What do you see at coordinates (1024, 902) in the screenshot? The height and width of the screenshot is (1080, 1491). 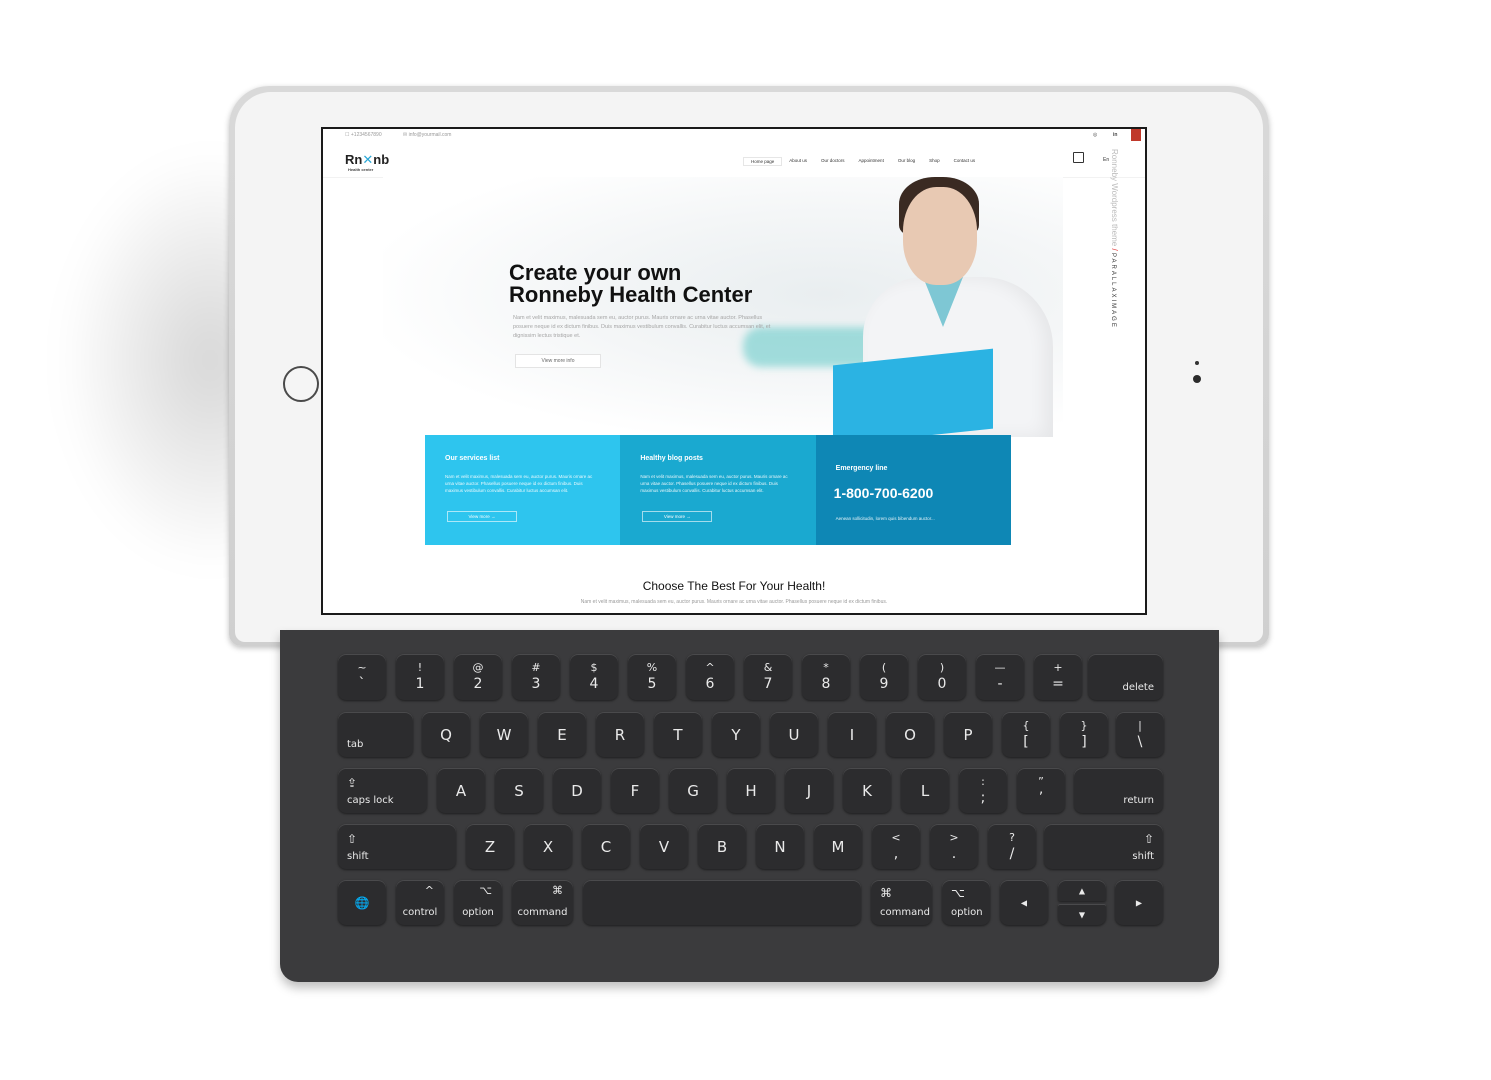 I see `key-arrow-left: ◀` at bounding box center [1024, 902].